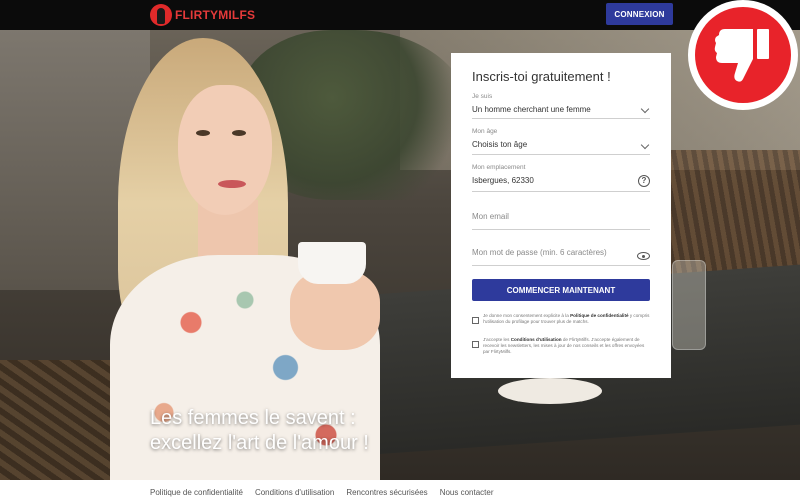 This screenshot has width=800, height=500. I want to click on thumbs-down-icon, so click(741, 55).